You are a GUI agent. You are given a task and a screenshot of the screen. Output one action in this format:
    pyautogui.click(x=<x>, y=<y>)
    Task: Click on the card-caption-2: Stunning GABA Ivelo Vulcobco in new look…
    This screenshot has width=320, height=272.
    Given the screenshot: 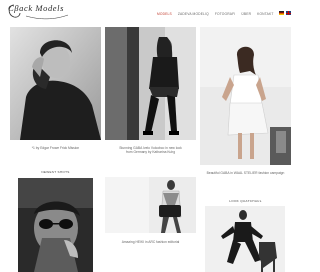 What is the action you would take?
    pyautogui.click(x=150, y=150)
    